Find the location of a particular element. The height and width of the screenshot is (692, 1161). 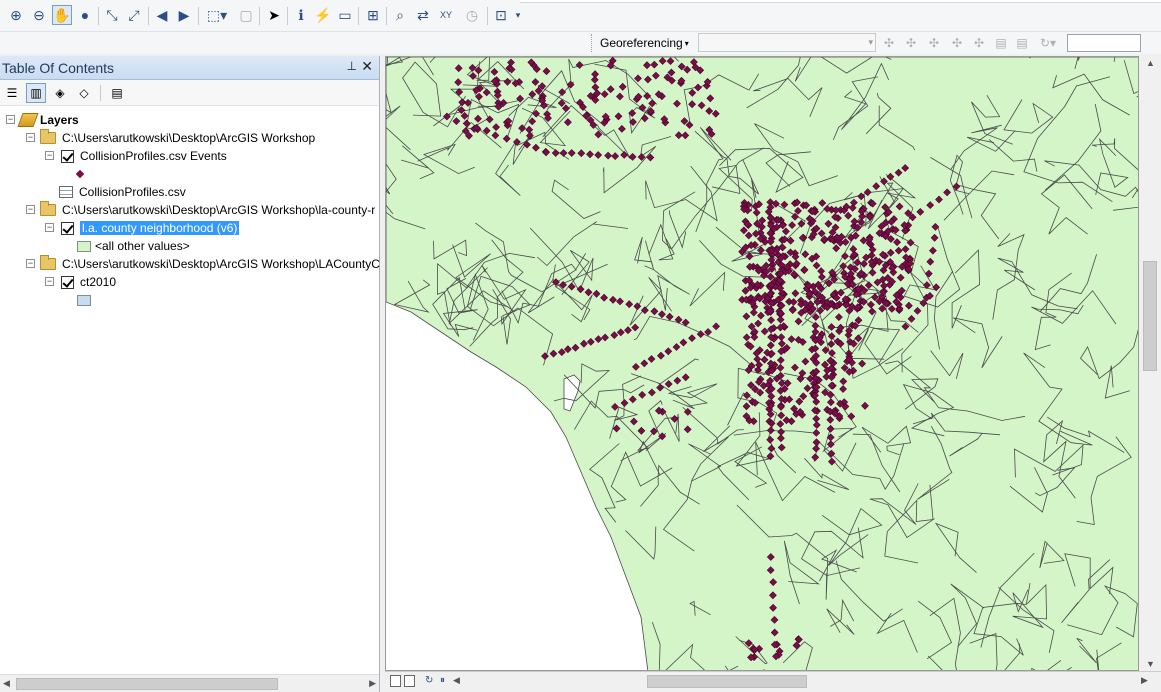

measure-icon: ⊞ is located at coordinates (373, 15).